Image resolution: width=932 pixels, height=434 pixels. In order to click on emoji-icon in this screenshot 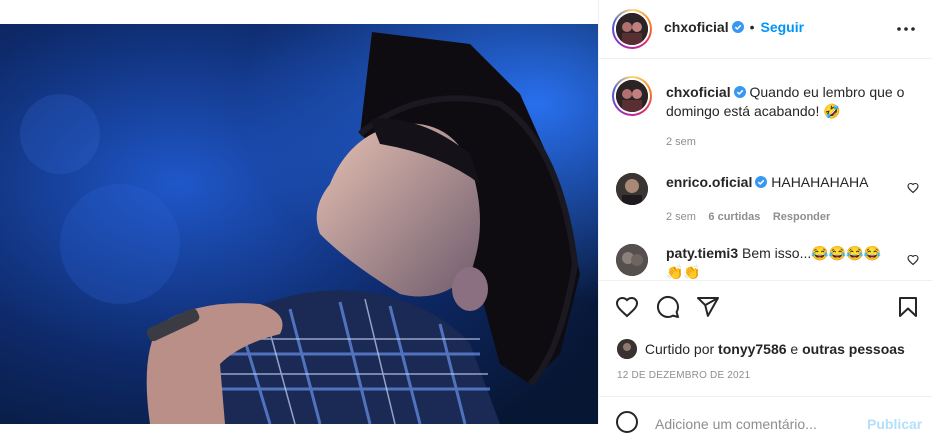, I will do `click(627, 422)`.